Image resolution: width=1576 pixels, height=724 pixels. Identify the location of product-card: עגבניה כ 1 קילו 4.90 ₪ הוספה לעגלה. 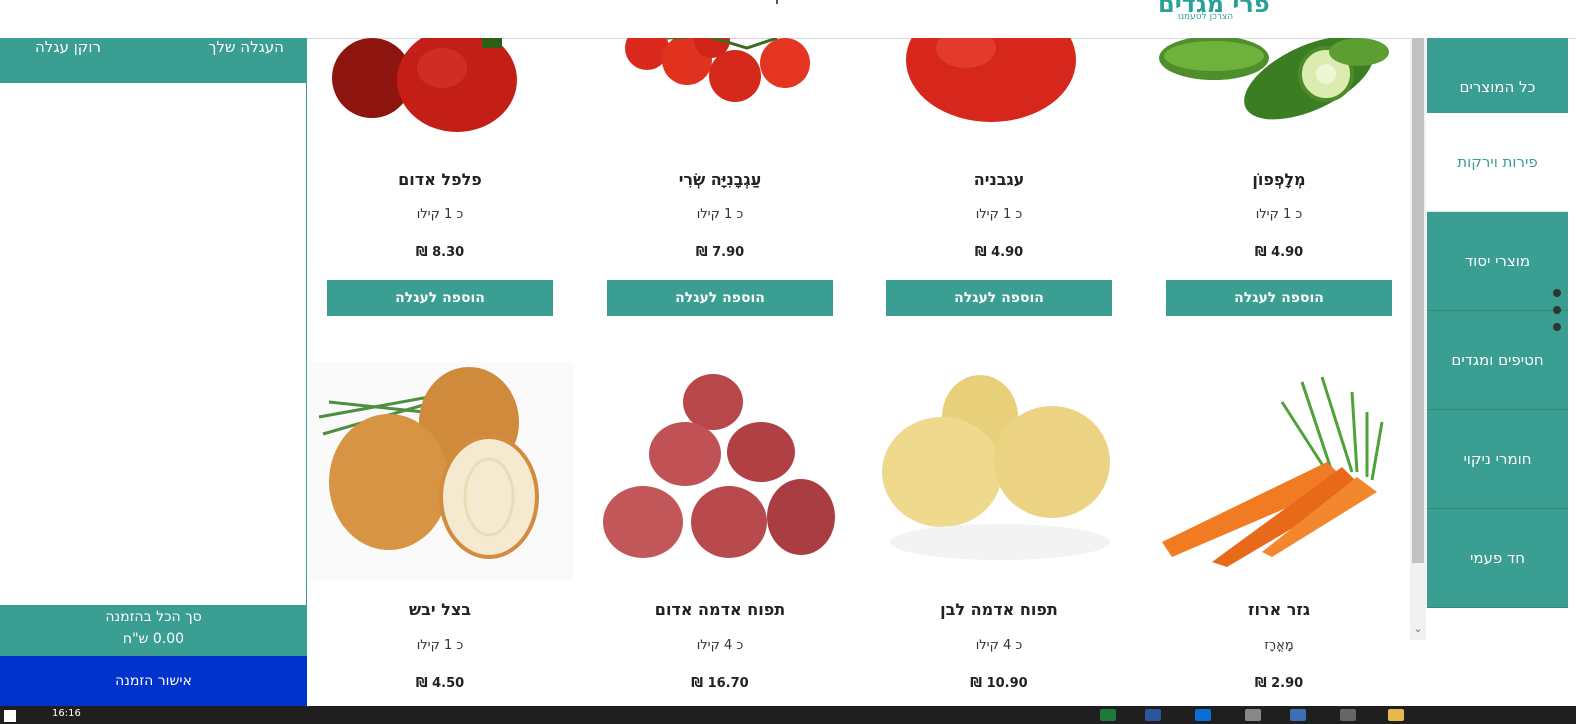
(999, 177).